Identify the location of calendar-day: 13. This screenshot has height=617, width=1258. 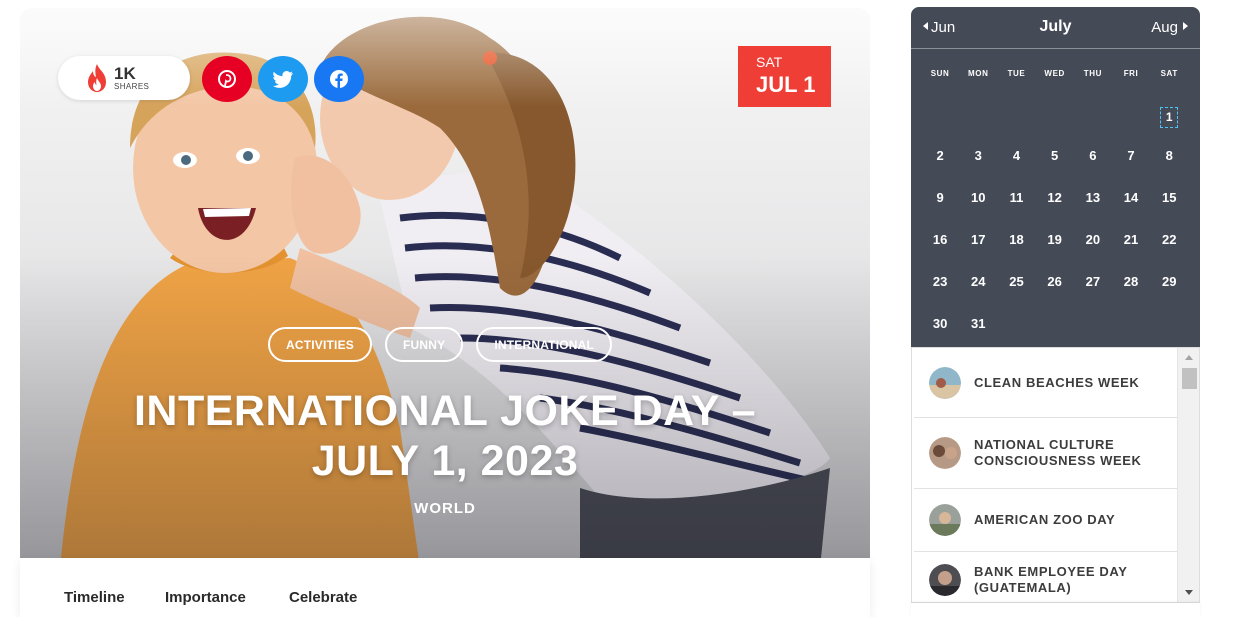
(1093, 212).